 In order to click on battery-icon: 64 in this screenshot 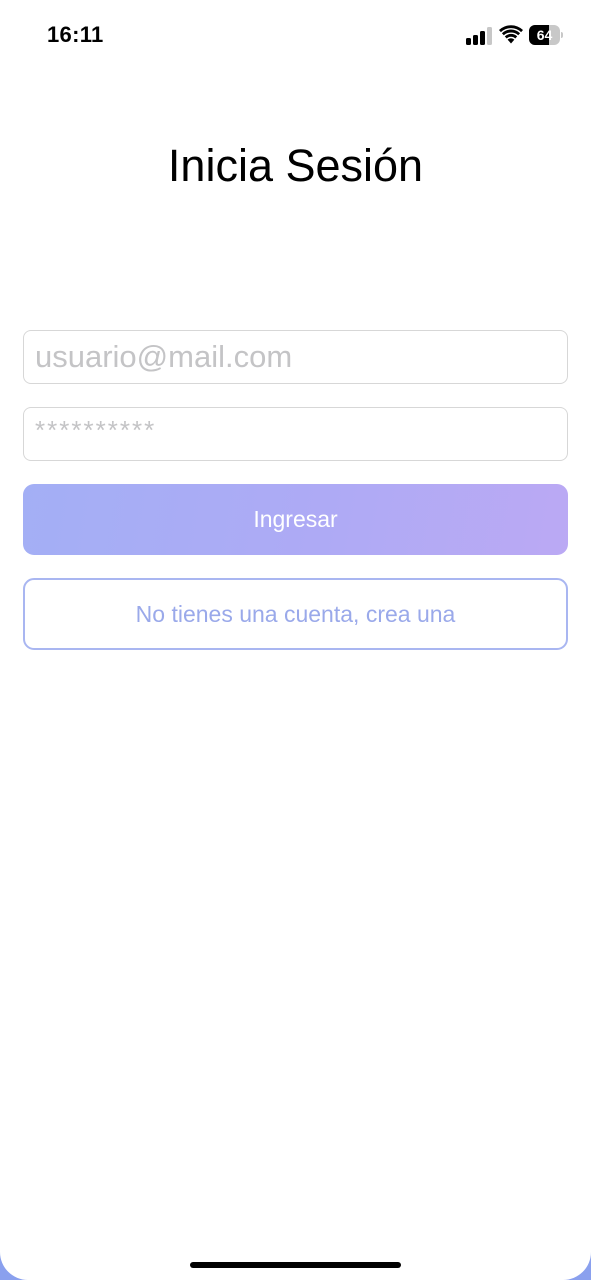, I will do `click(546, 35)`.